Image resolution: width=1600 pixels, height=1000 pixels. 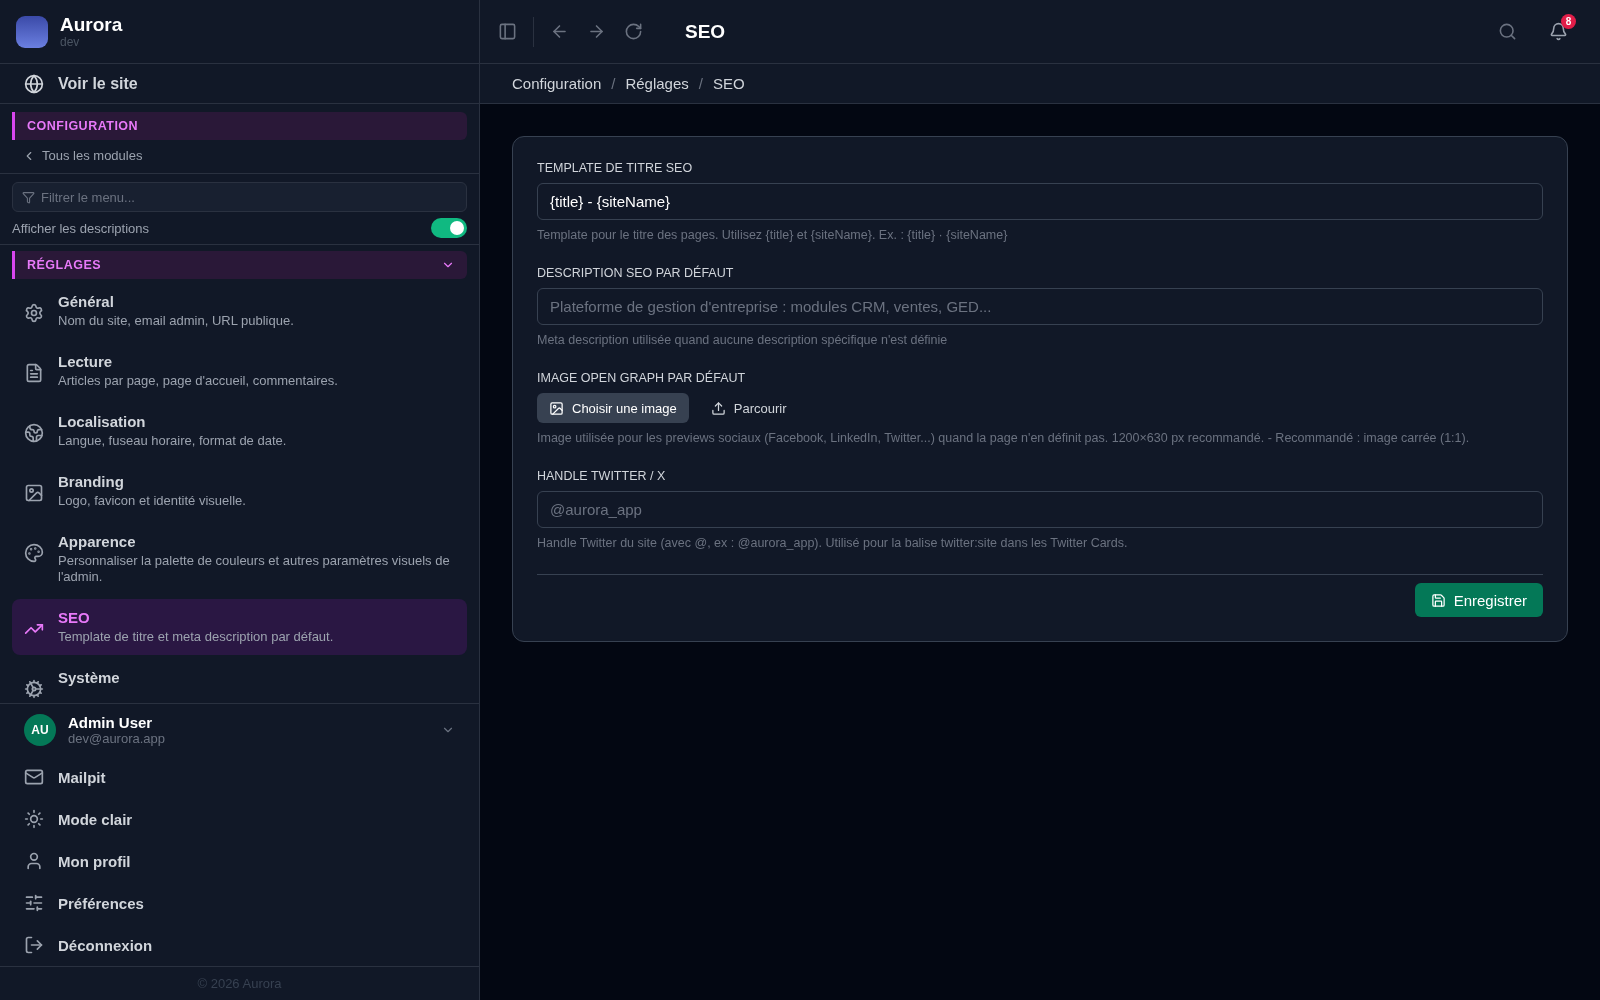 I want to click on sidebar-item: Lecture Articles par page, page d'accueil, commentaires., so click(x=239, y=371).